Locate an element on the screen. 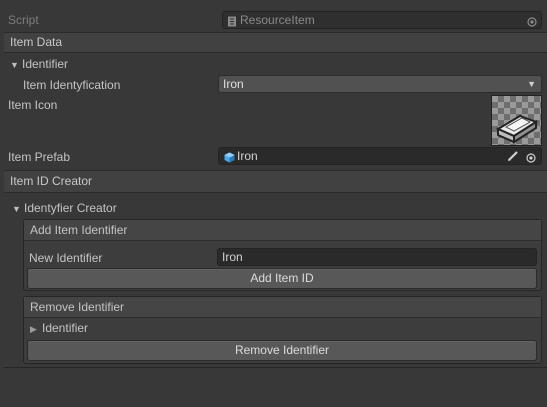 The height and width of the screenshot is (407, 547). item-icon-preview is located at coordinates (516, 120).